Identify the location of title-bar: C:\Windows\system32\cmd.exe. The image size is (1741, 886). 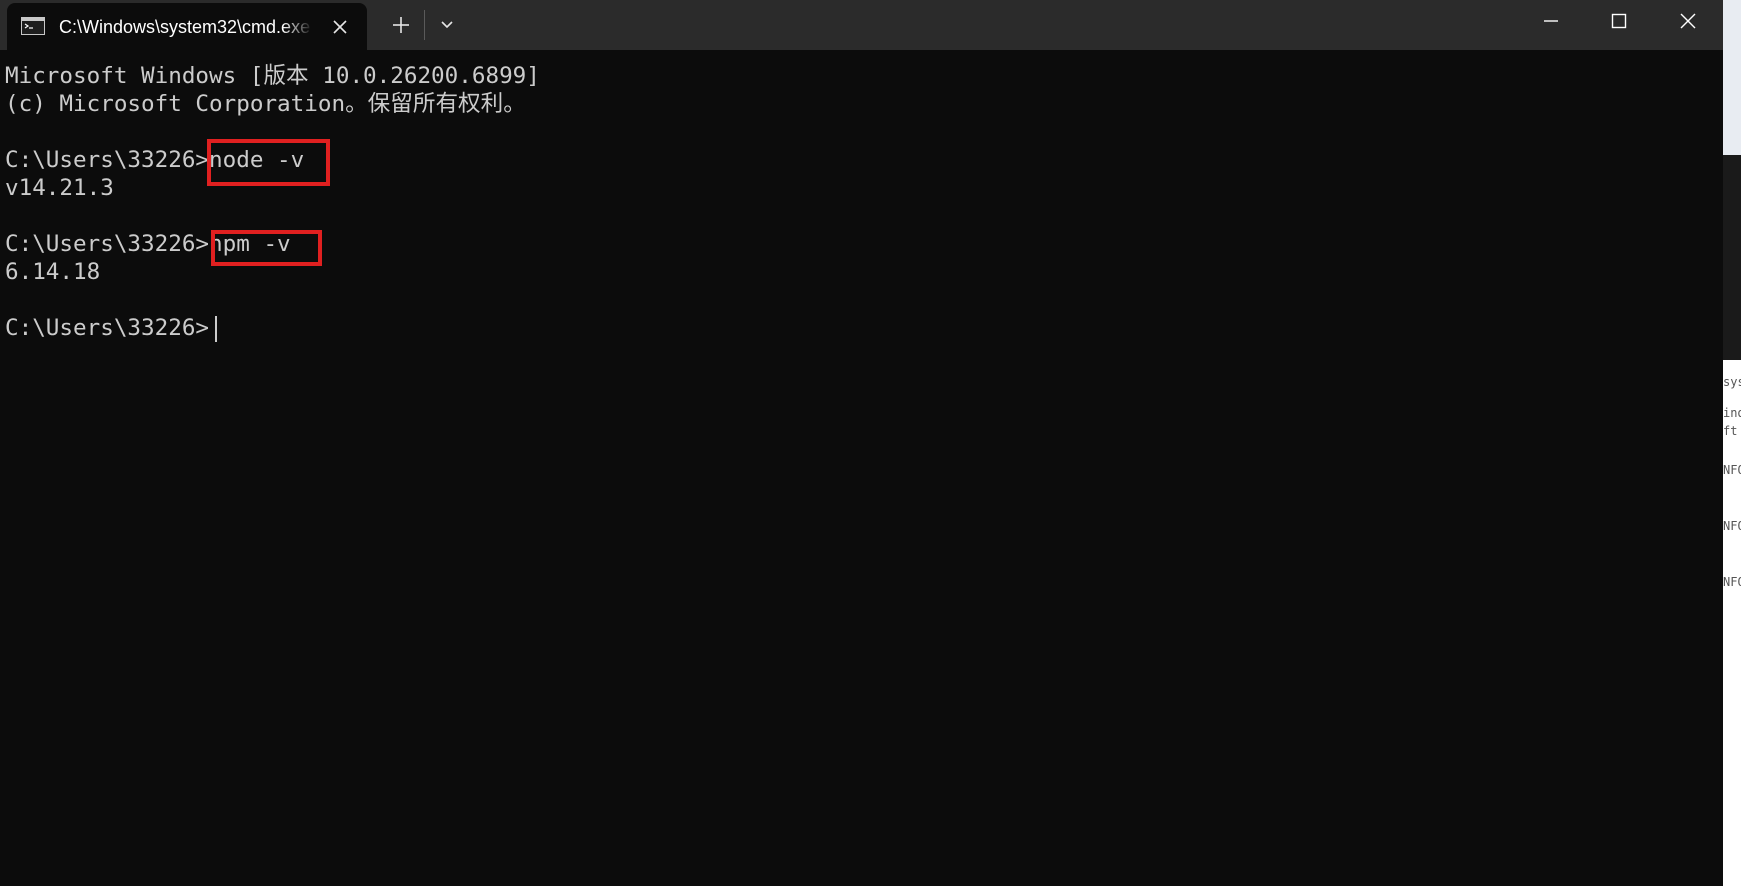
(870, 25).